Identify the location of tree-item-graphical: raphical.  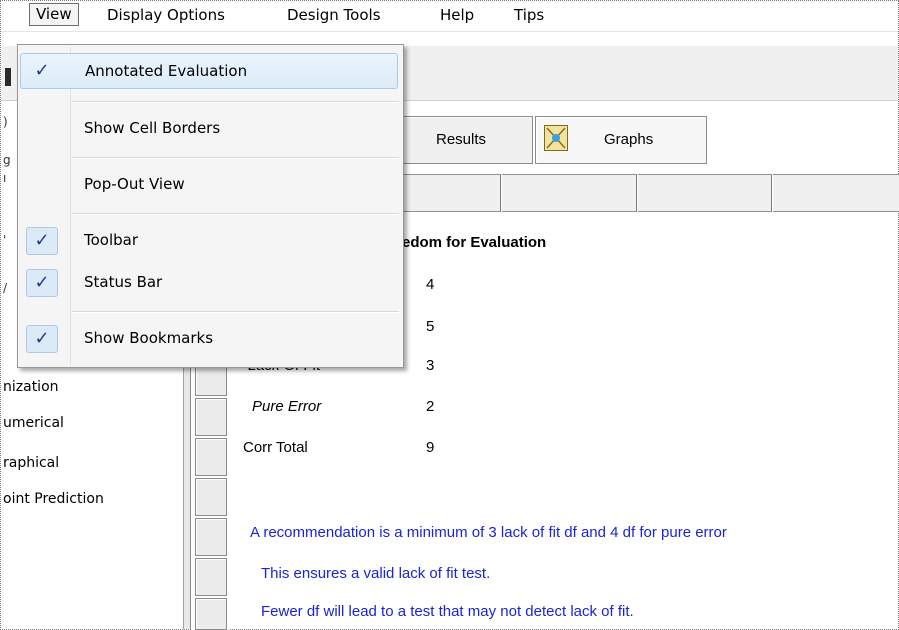
(31, 463).